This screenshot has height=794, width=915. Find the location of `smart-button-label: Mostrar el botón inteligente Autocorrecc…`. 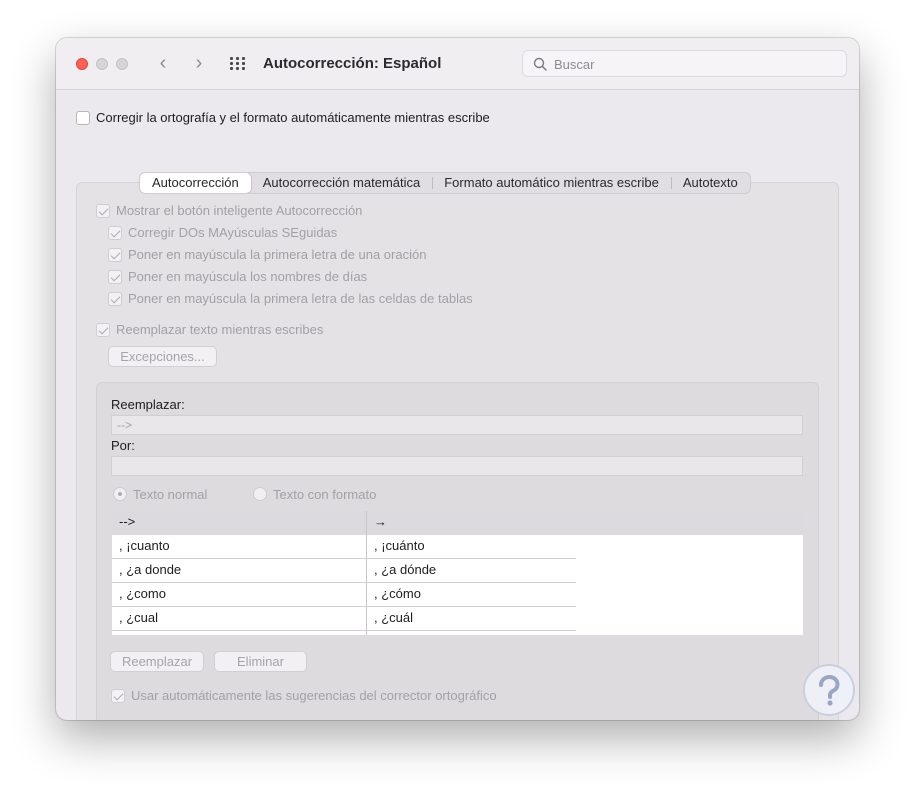

smart-button-label: Mostrar el botón inteligente Autocorrecc… is located at coordinates (239, 210).